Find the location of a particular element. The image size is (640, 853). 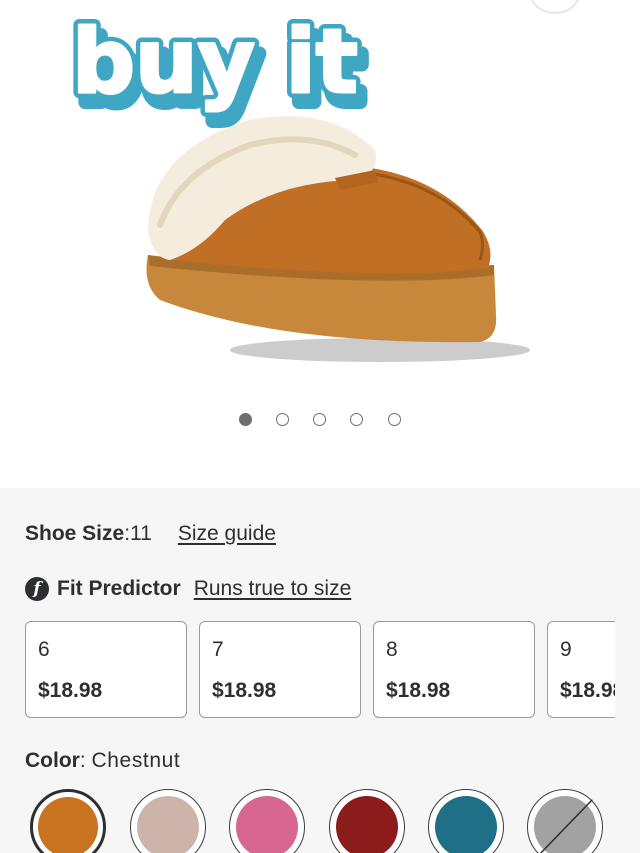

fit-predictor-row: f Fit Predictor Runs true to size is located at coordinates (188, 589).